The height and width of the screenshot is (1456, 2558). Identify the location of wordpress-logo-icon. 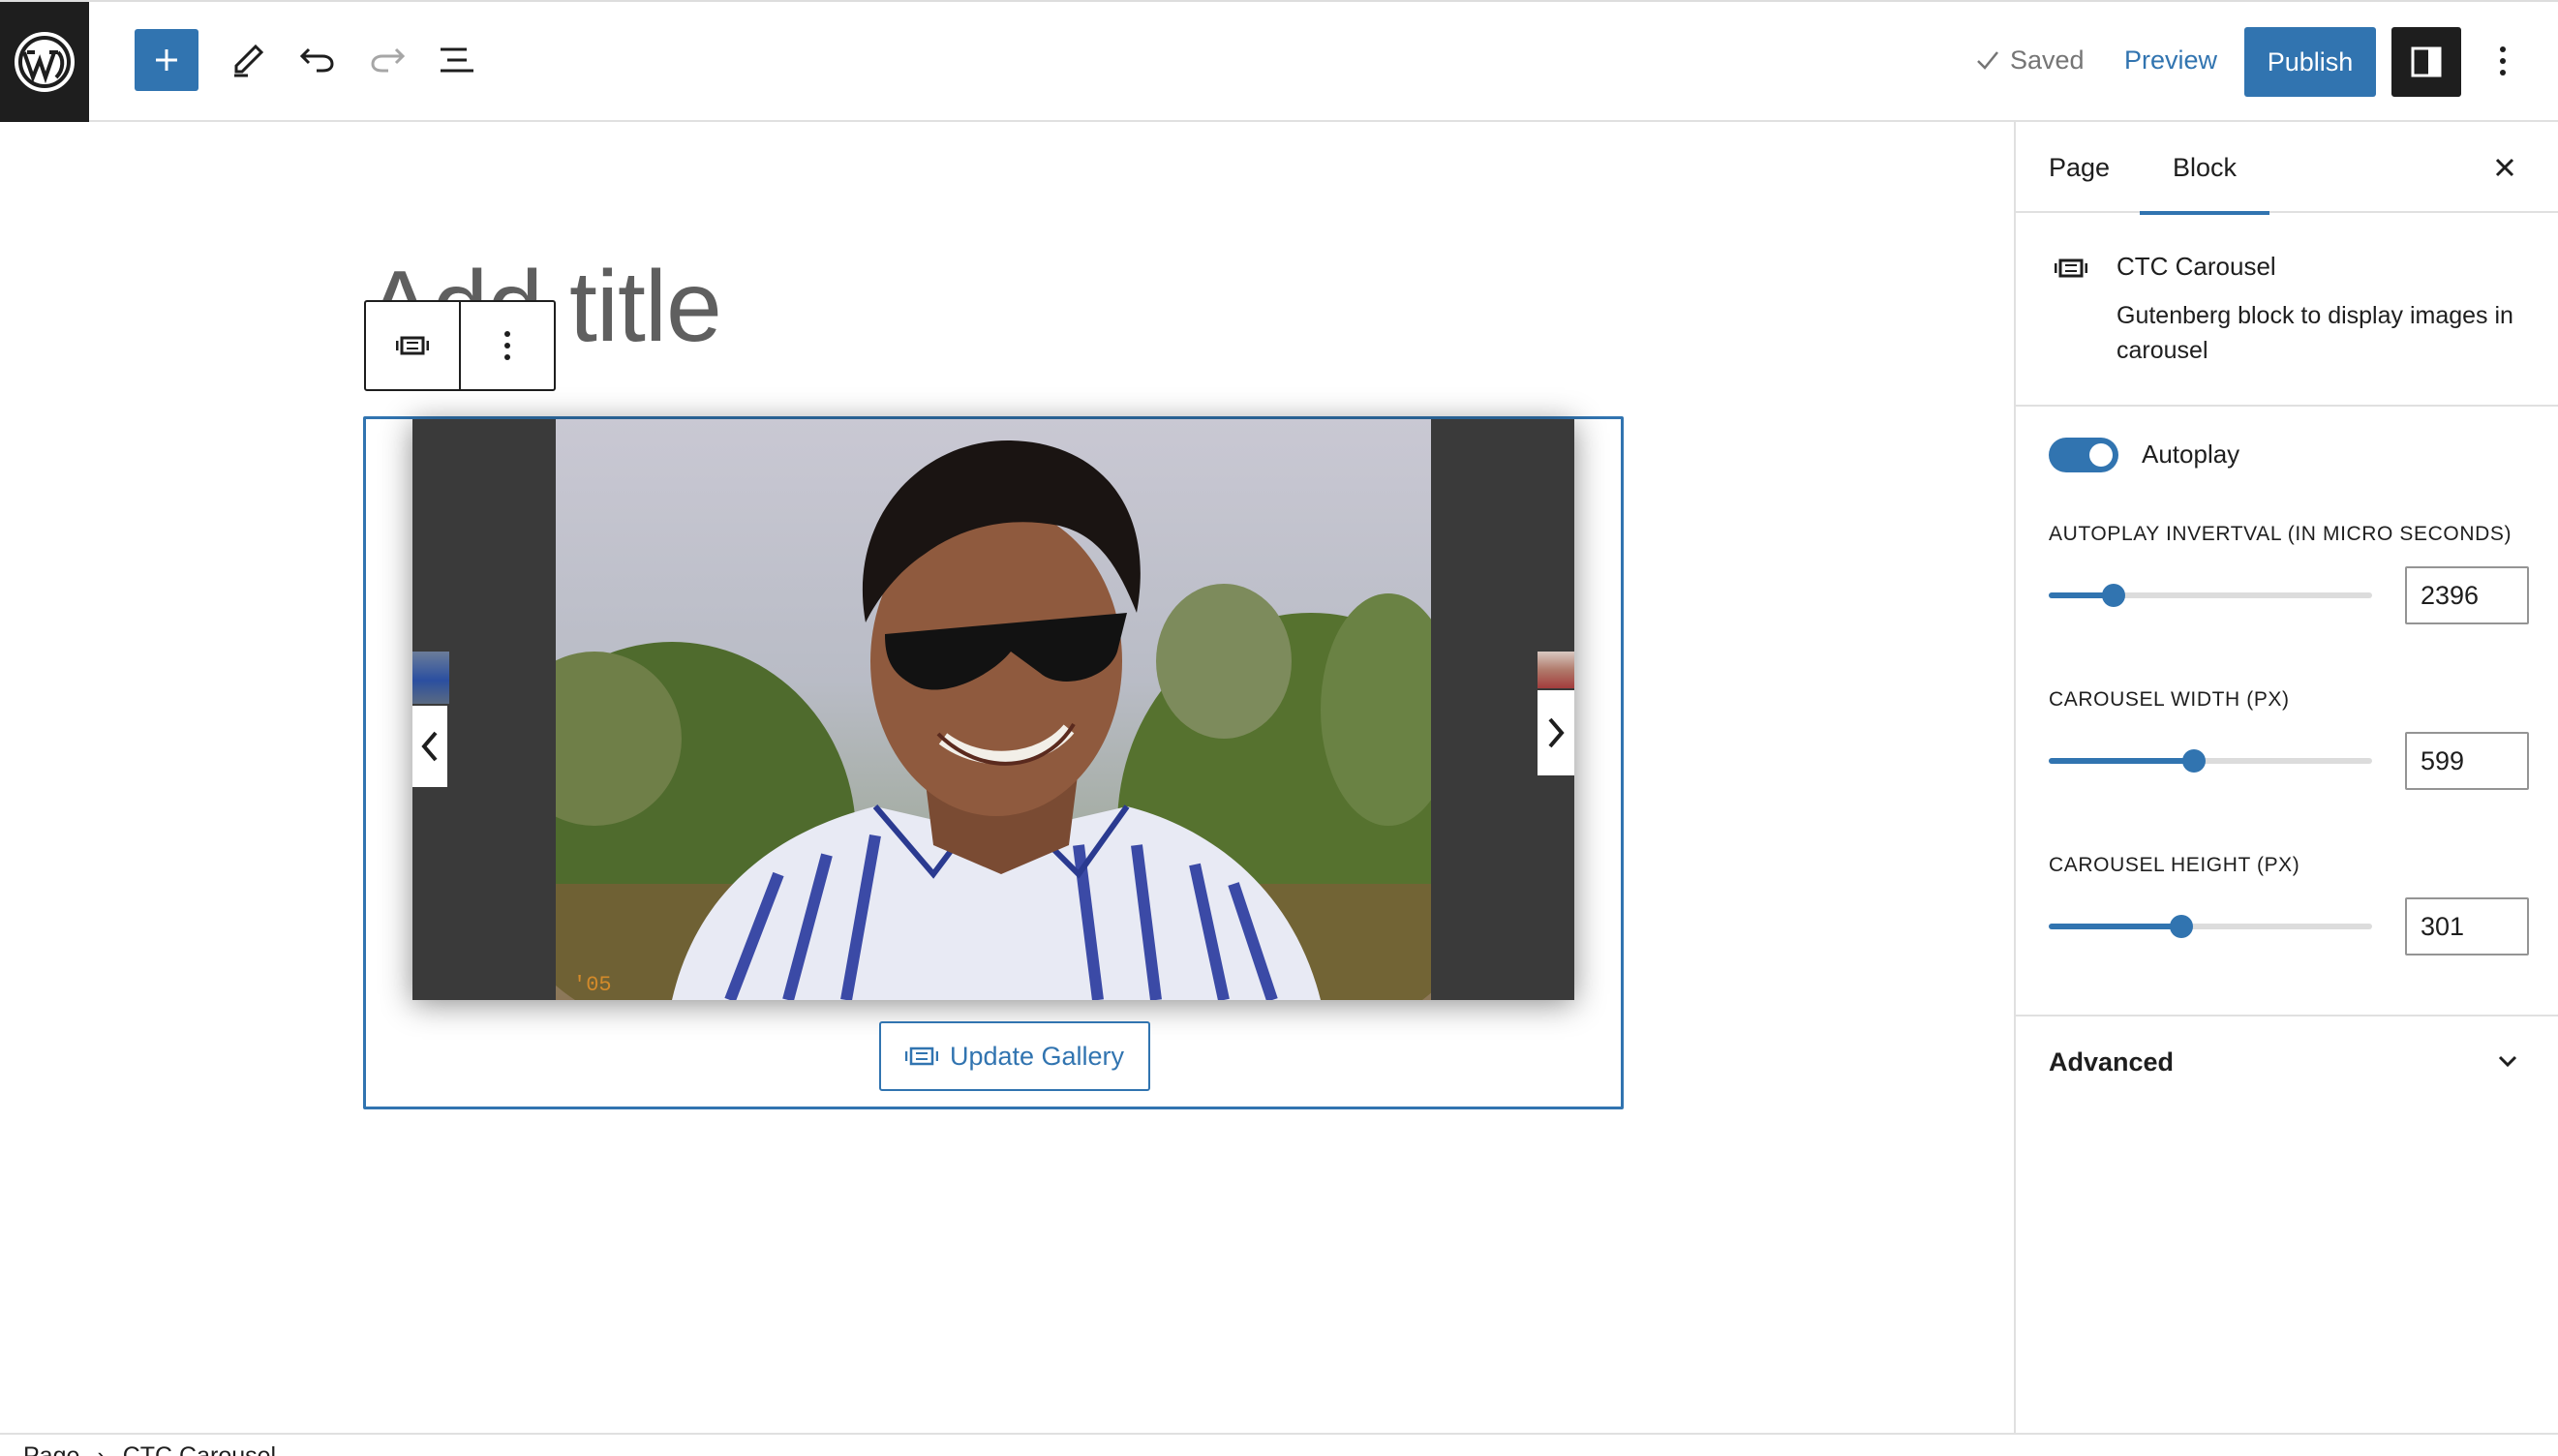
(44, 62).